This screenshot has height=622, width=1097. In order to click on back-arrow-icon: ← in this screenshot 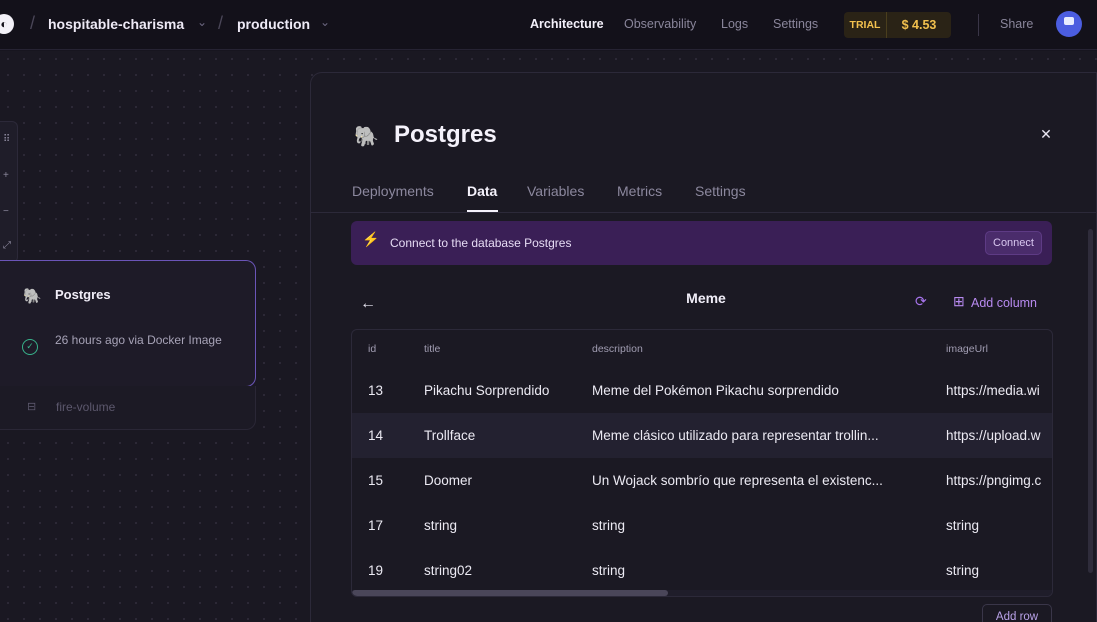, I will do `click(368, 304)`.